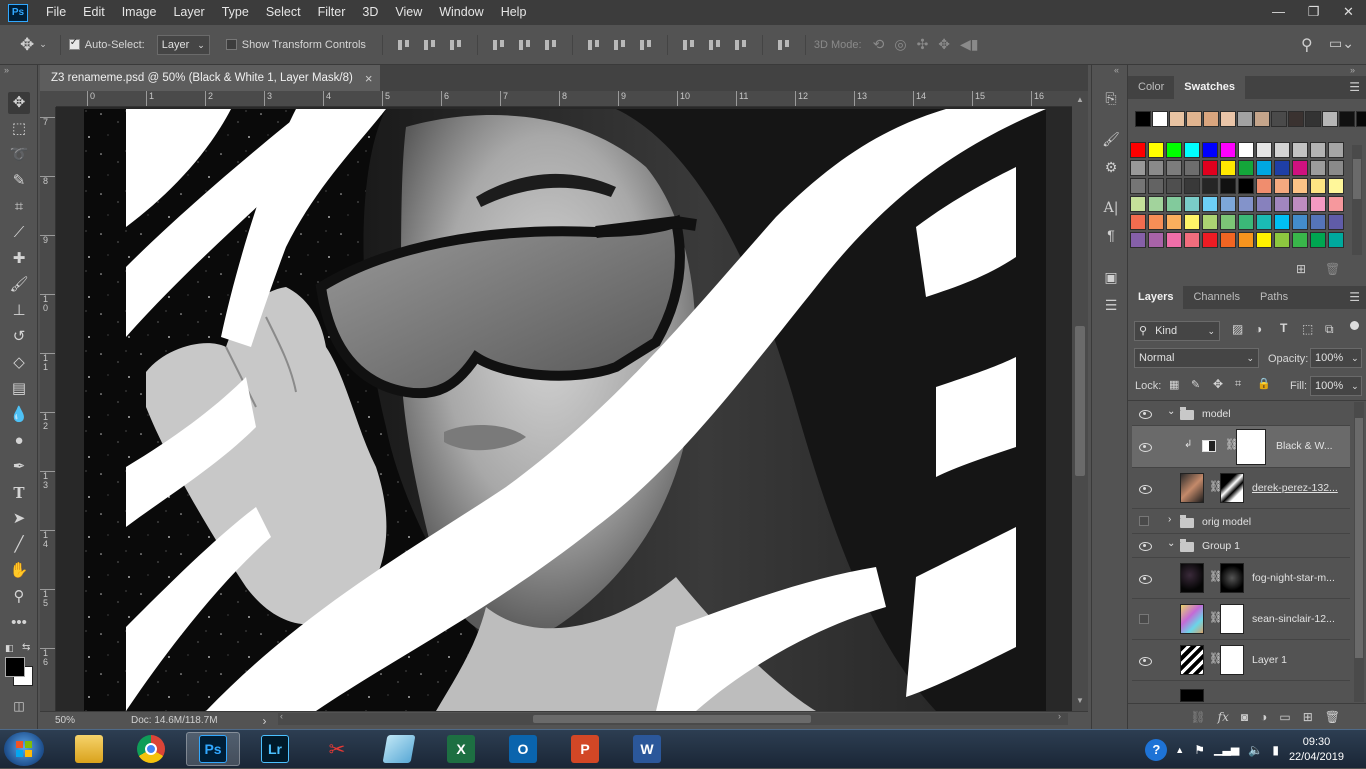 The height and width of the screenshot is (769, 1366). What do you see at coordinates (1274, 297) in the screenshot?
I see `tab-paths: Paths` at bounding box center [1274, 297].